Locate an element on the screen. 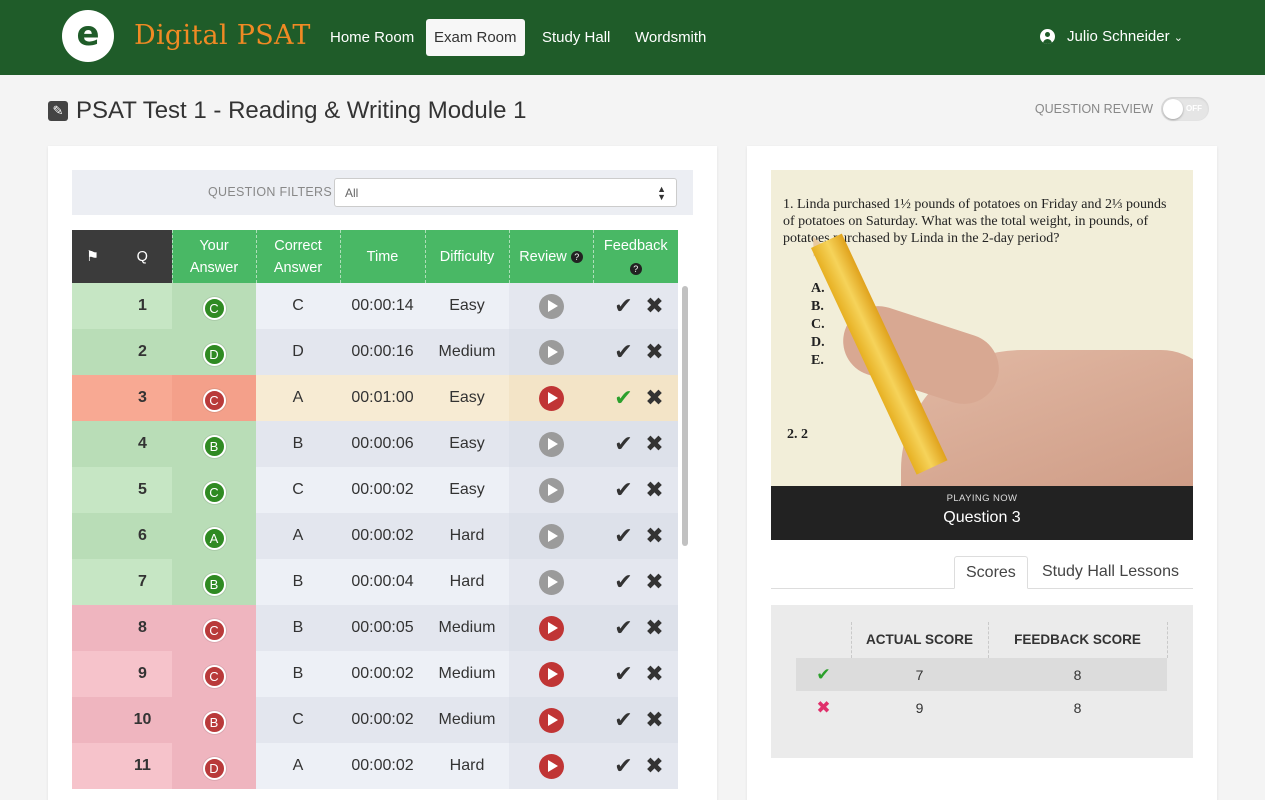  table-scrollbar is located at coordinates (685, 416).